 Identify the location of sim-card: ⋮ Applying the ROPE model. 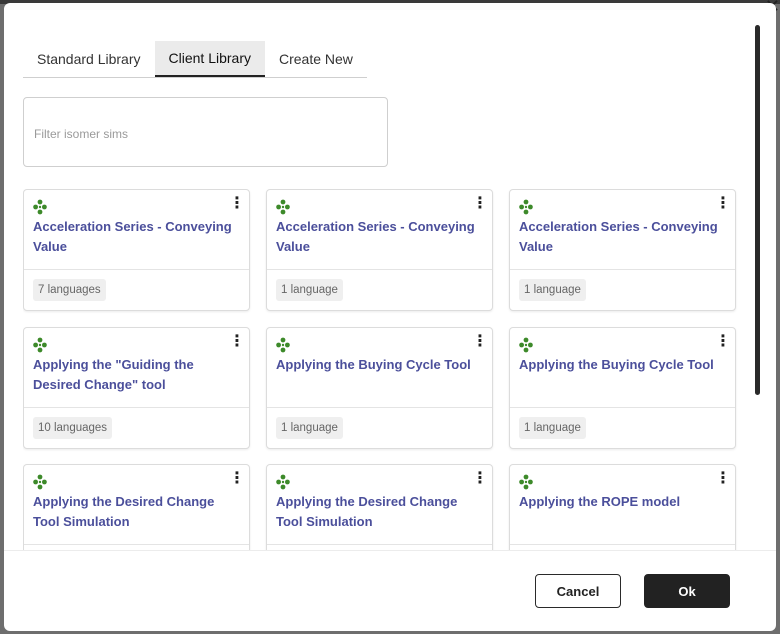
(622, 507).